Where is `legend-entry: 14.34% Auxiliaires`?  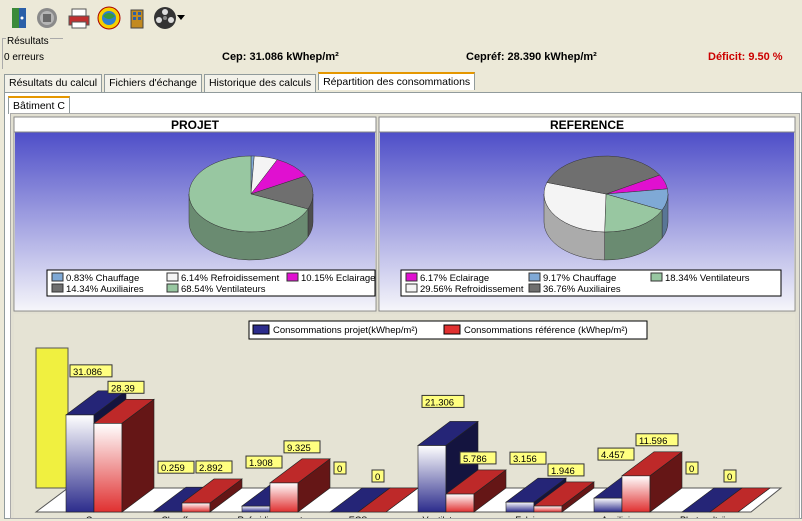 legend-entry: 14.34% Auxiliaires is located at coordinates (105, 289).